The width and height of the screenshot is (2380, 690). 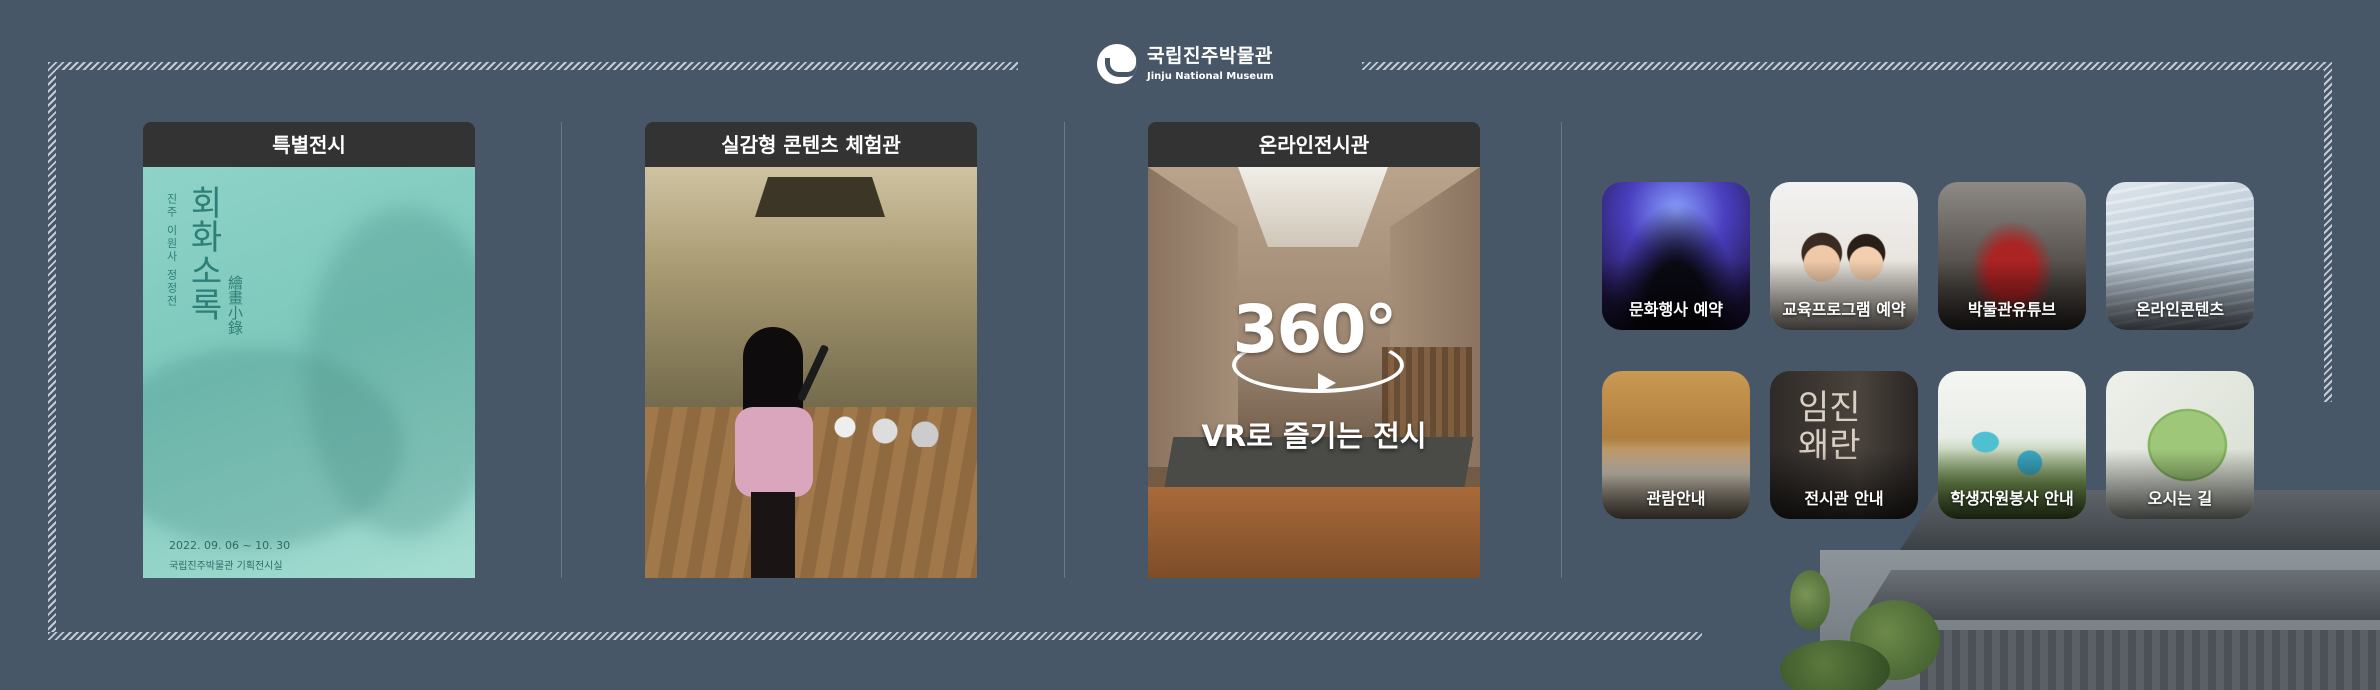 I want to click on quick-link-cultural-event: 문화행사 예약, so click(x=1676, y=256).